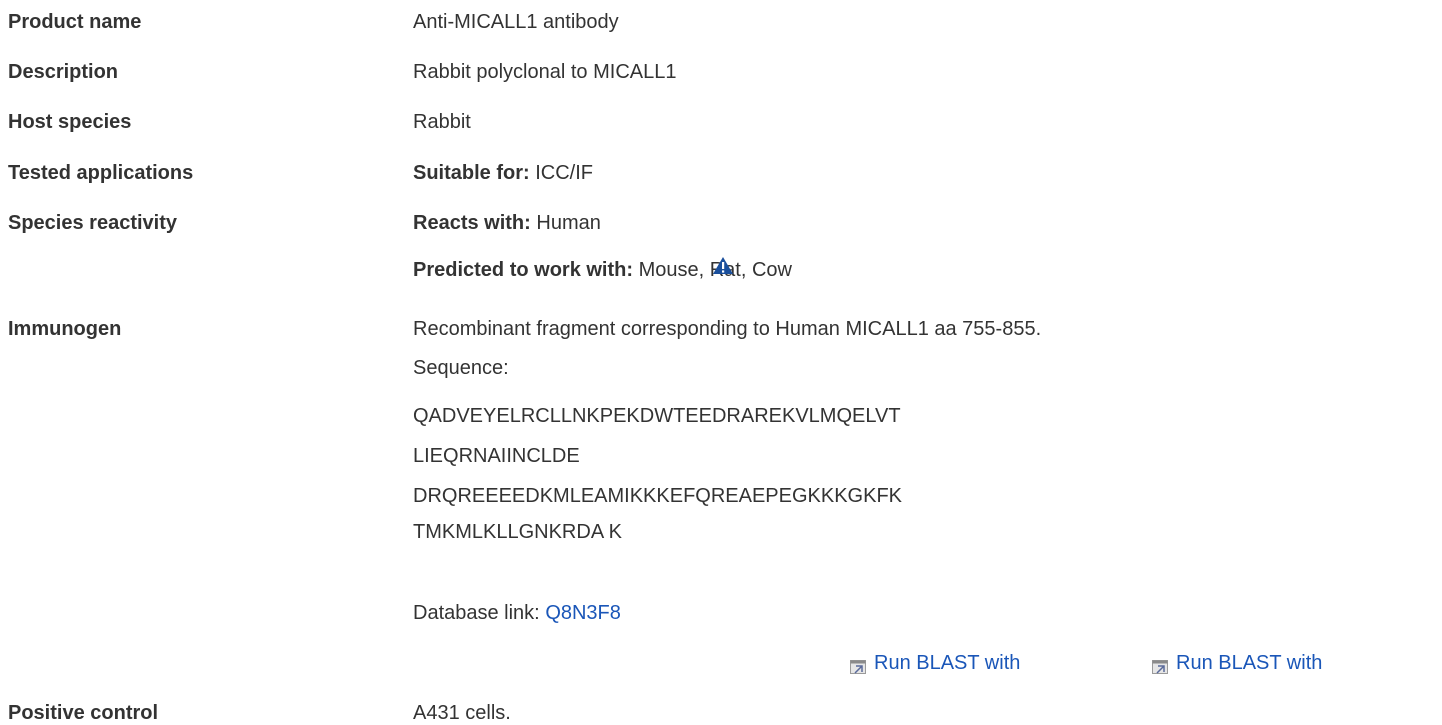 The height and width of the screenshot is (725, 1442). I want to click on sequence-label: Sequence:, so click(461, 368).